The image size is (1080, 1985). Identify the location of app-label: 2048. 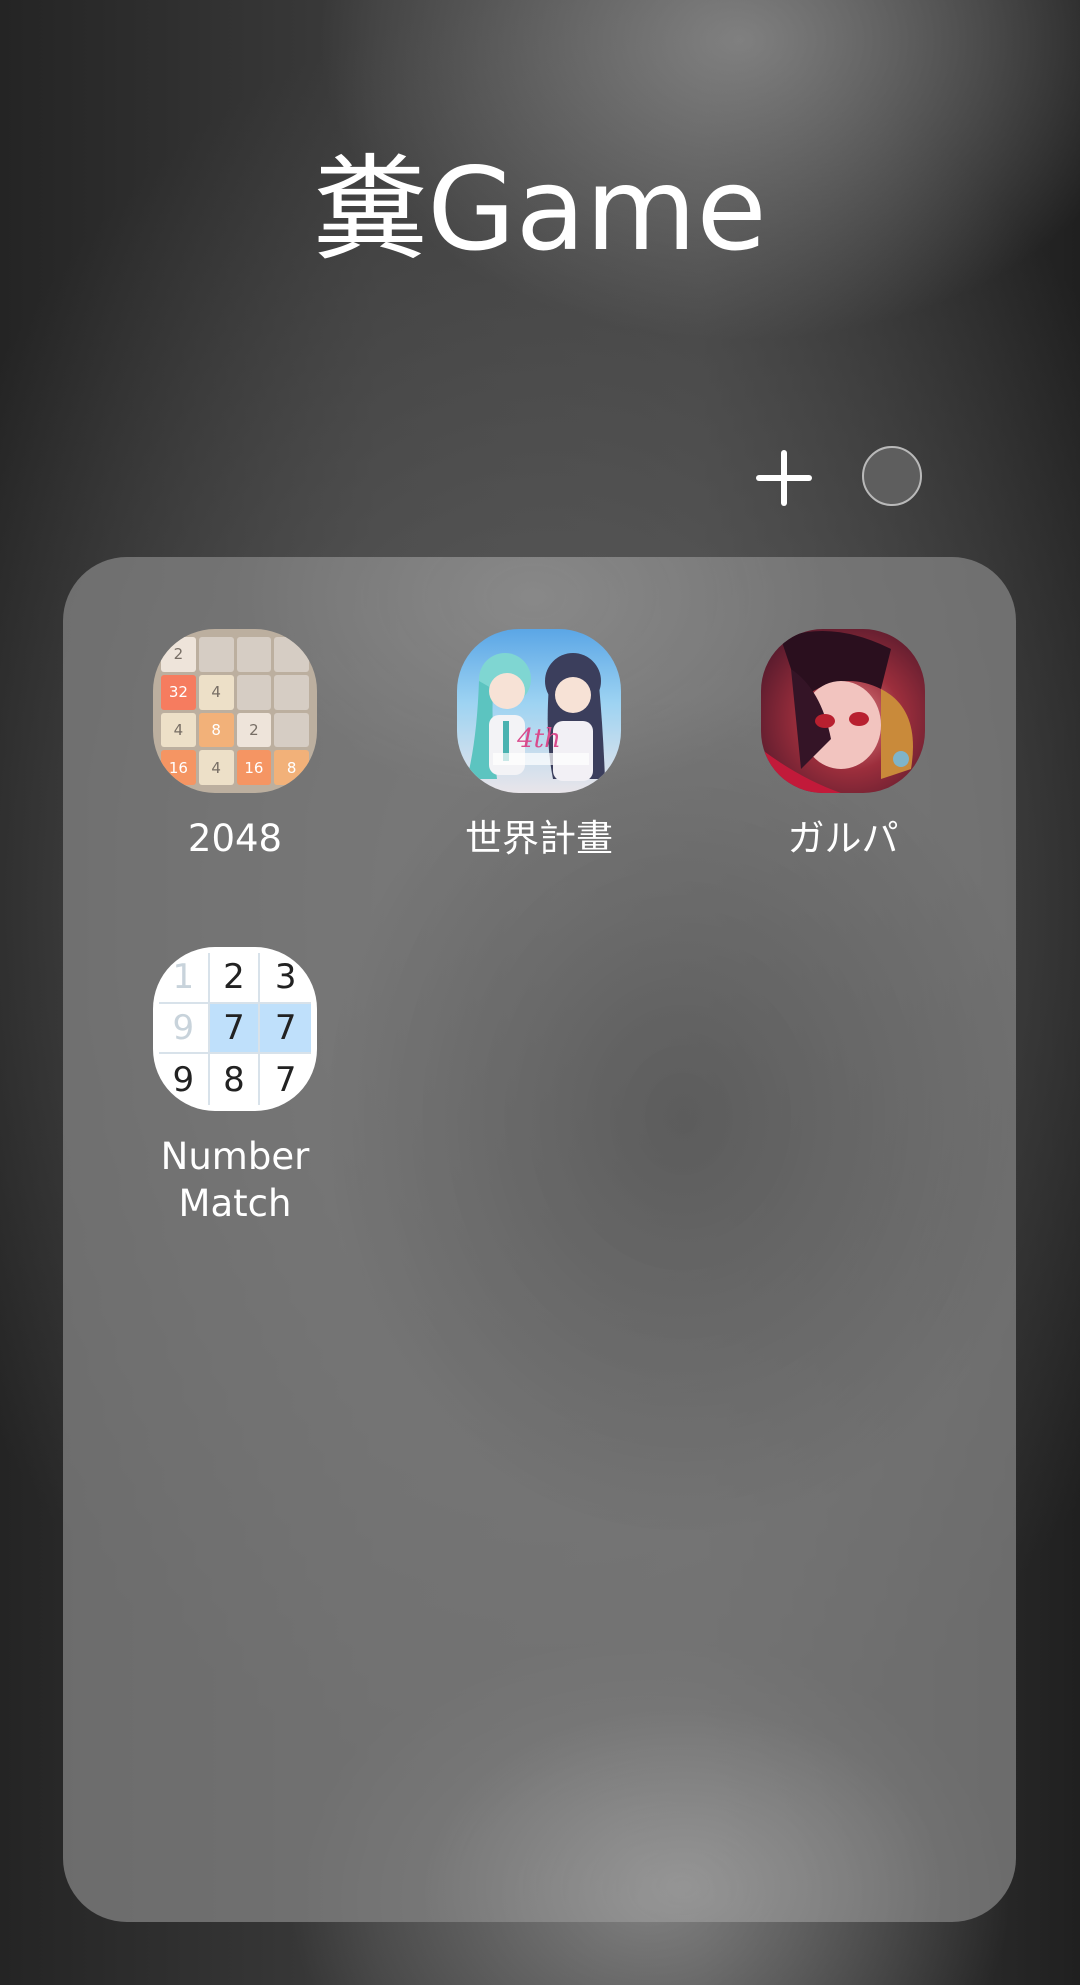
(235, 838).